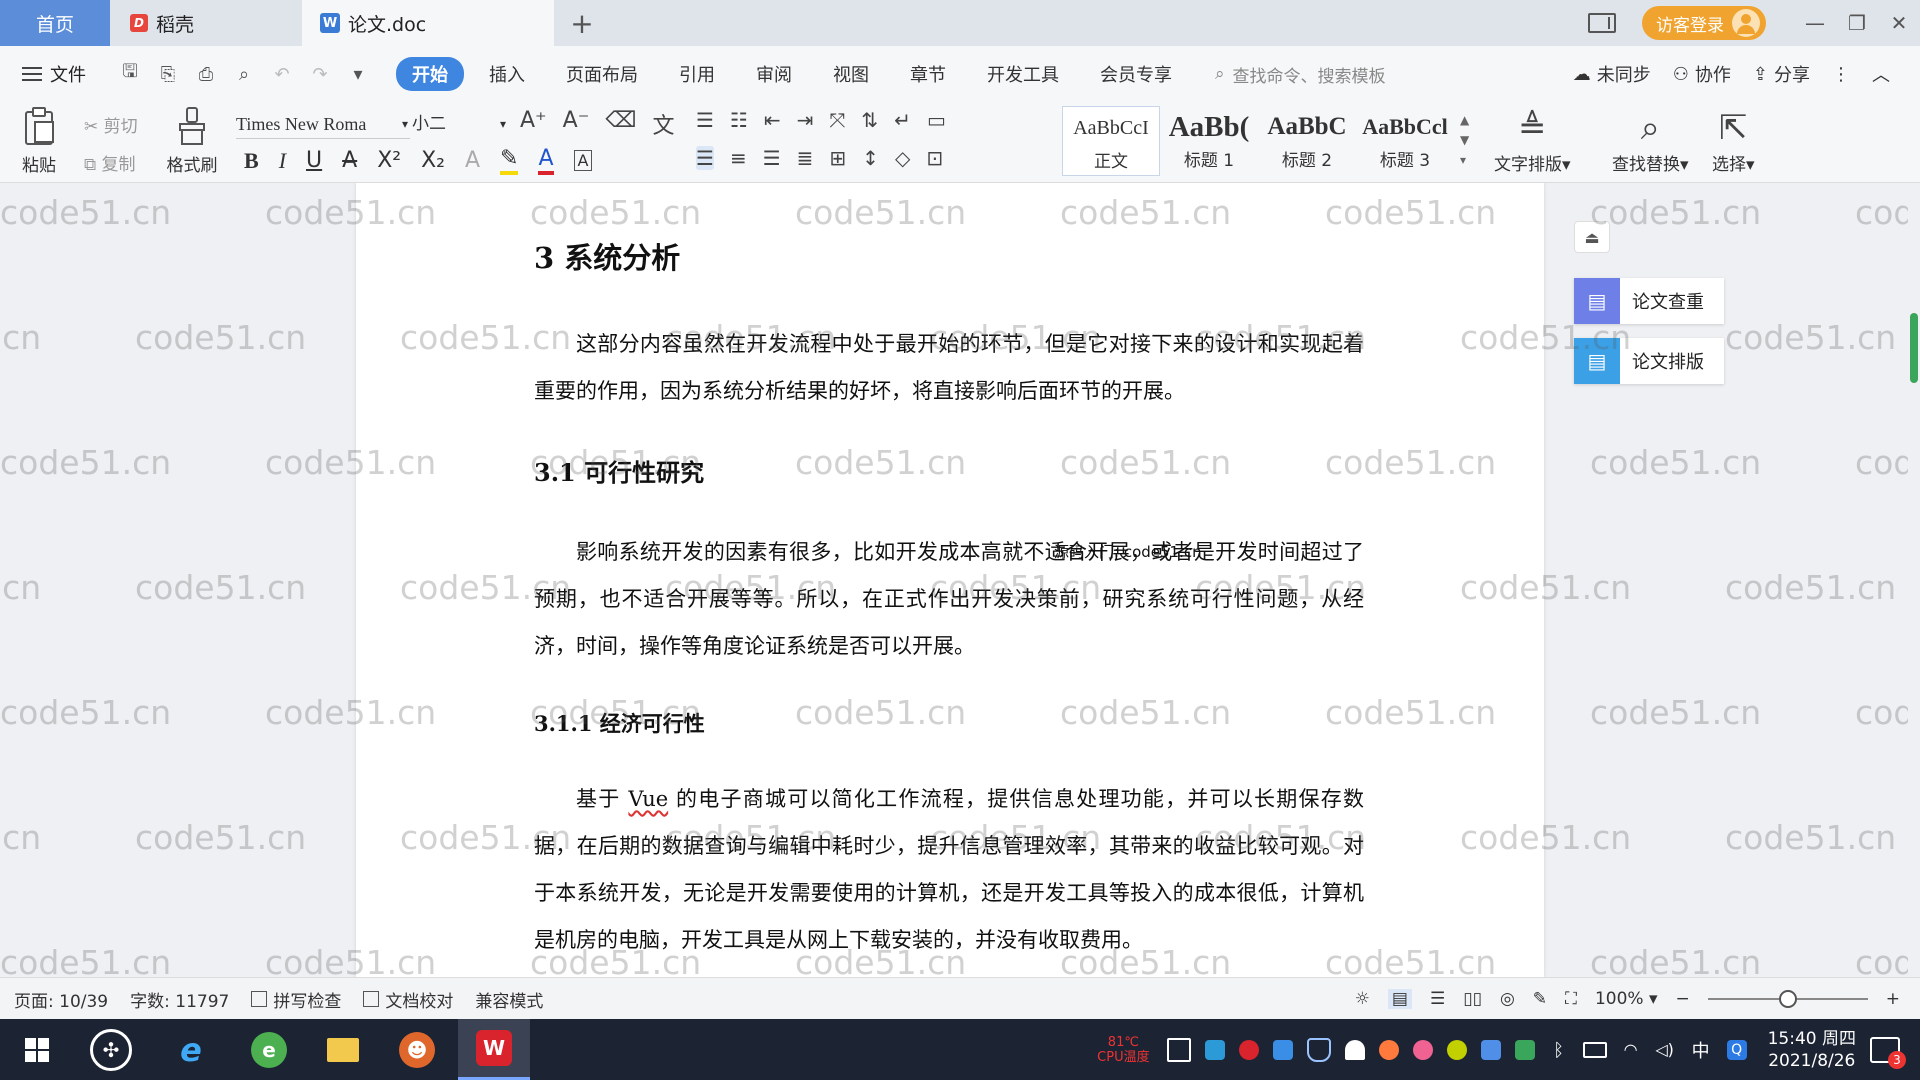 Image resolution: width=1920 pixels, height=1080 pixels. Describe the element at coordinates (251, 161) in the screenshot. I see `bold-icon: B` at that location.